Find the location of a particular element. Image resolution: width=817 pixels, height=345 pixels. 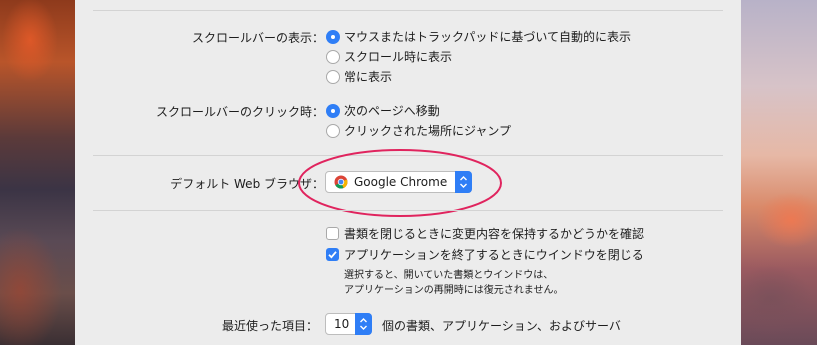

checkbox-label: アプリケーションを終了するときにウインドウを閉じる is located at coordinates (494, 255).